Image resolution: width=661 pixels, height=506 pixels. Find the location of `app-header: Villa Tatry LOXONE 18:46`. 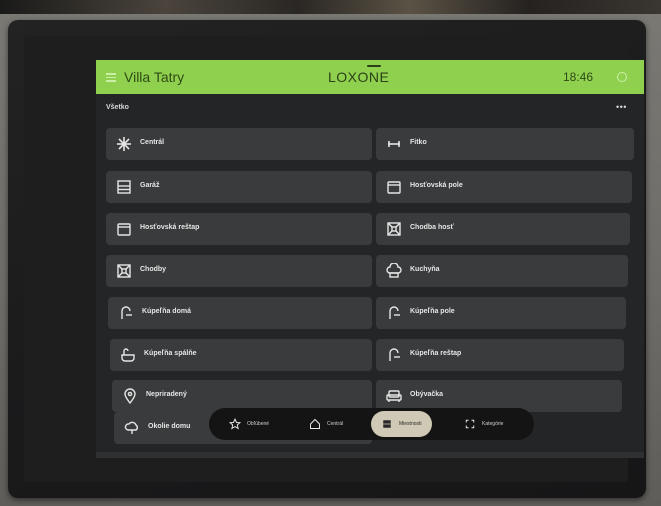

app-header: Villa Tatry LOXONE 18:46 is located at coordinates (370, 77).